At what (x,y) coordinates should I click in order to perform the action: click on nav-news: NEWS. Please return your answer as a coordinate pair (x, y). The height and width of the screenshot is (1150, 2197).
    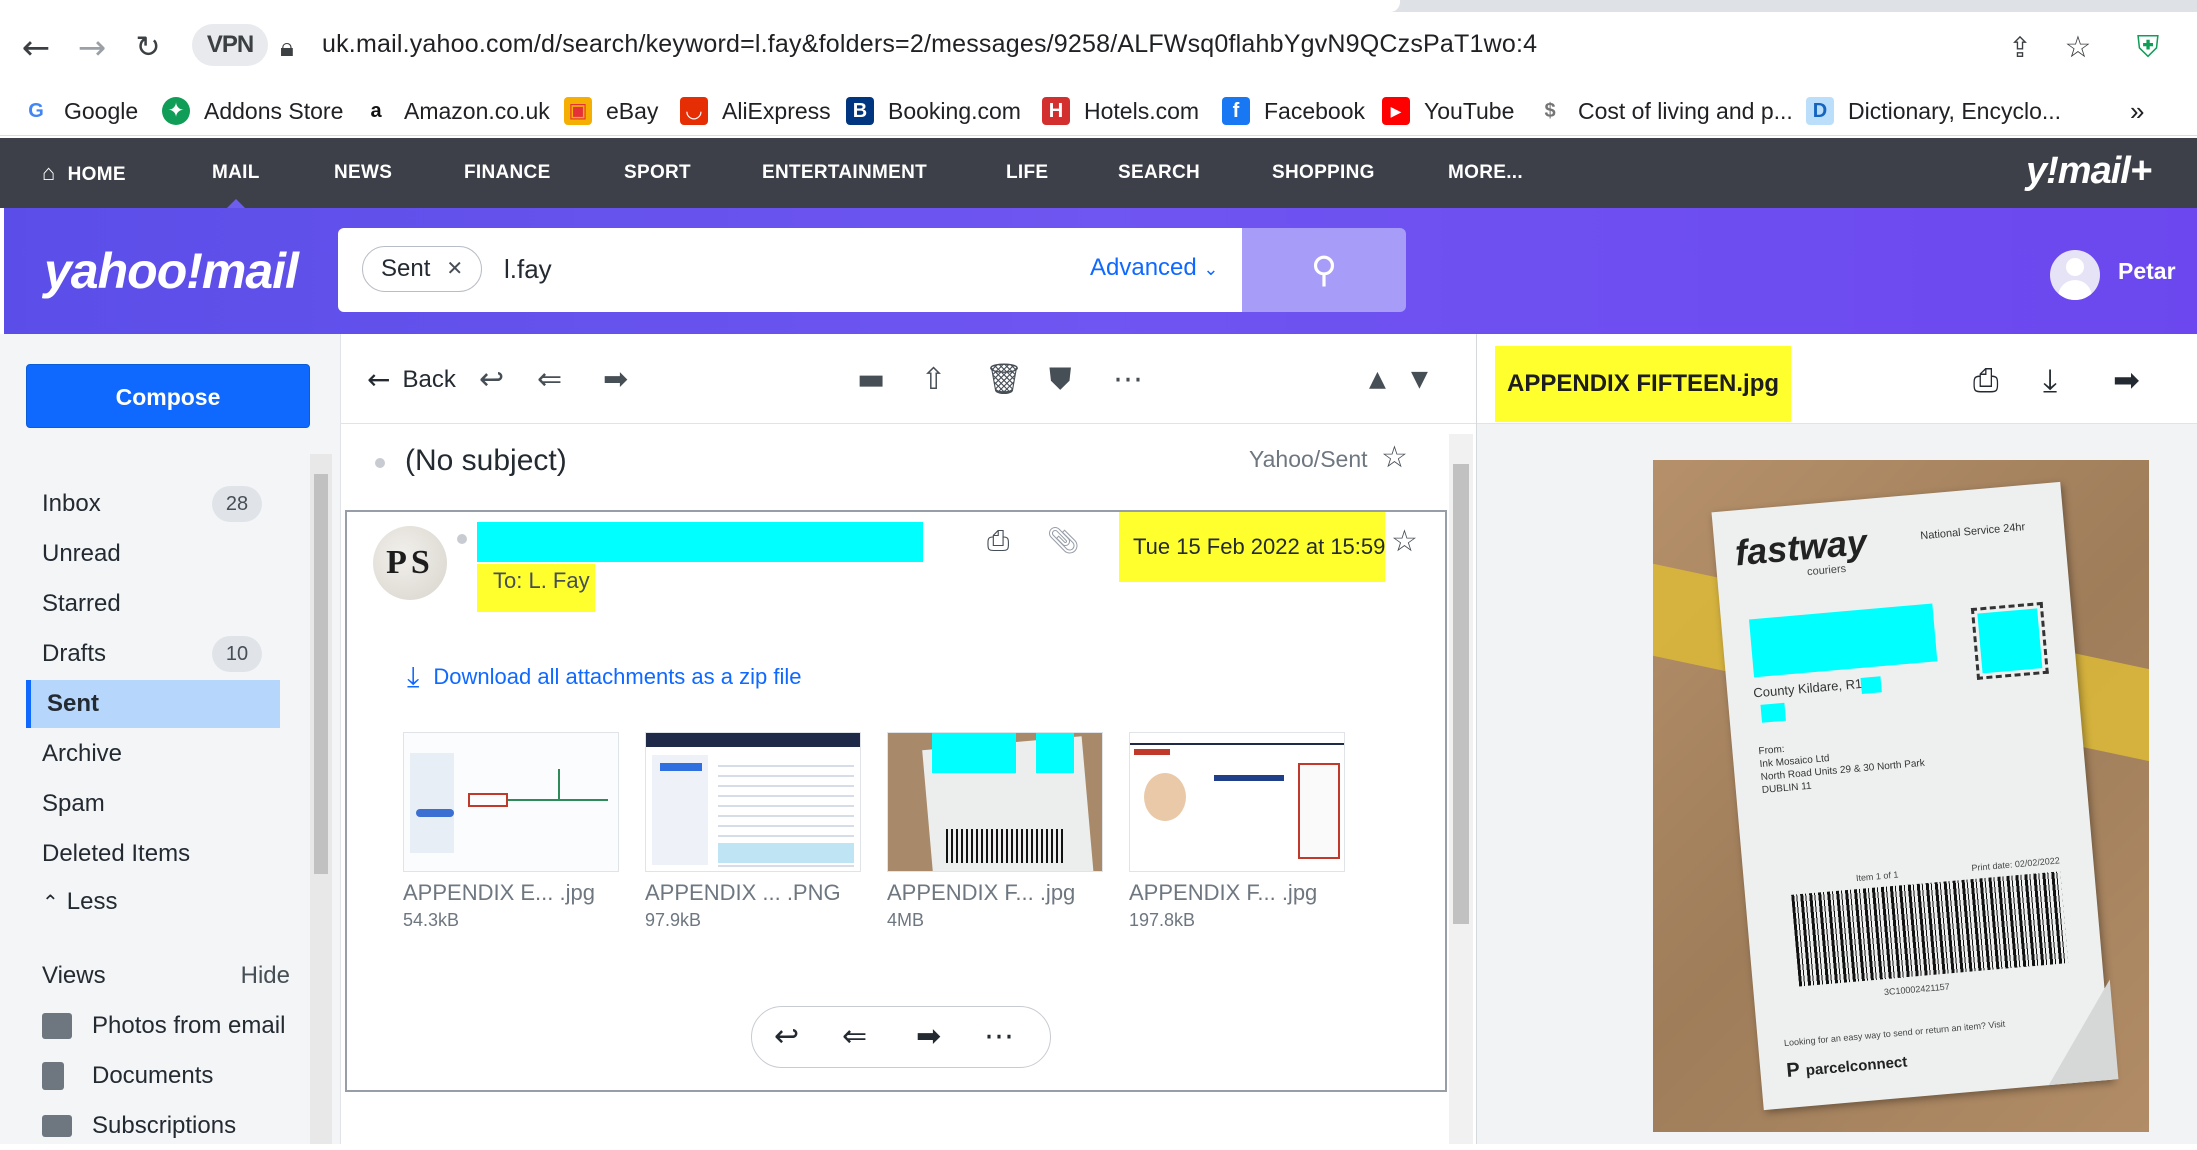
    Looking at the image, I should click on (363, 173).